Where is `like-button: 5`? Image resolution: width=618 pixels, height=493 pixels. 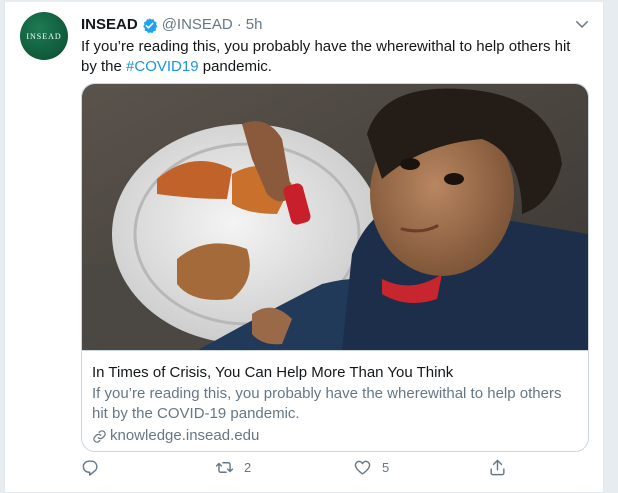 like-button: 5 is located at coordinates (371, 467).